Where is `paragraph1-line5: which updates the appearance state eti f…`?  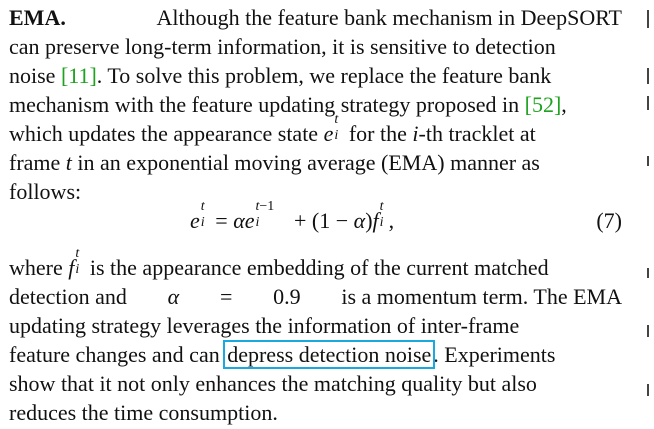 paragraph1-line5: which updates the appearance state eti f… is located at coordinates (315, 130).